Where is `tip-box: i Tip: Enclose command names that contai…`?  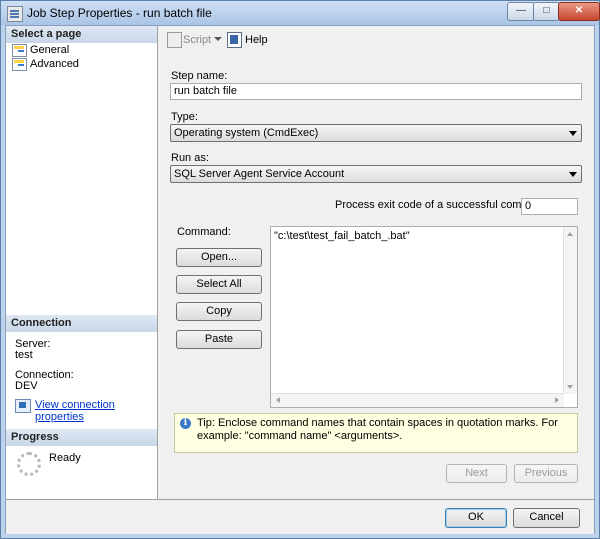
tip-box: i Tip: Enclose command names that contai… is located at coordinates (376, 433).